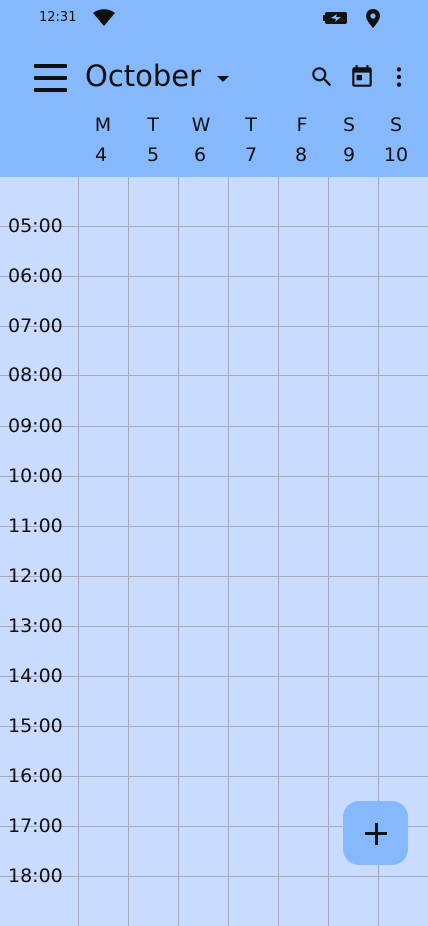  I want to click on weekday-label: M, so click(103, 125).